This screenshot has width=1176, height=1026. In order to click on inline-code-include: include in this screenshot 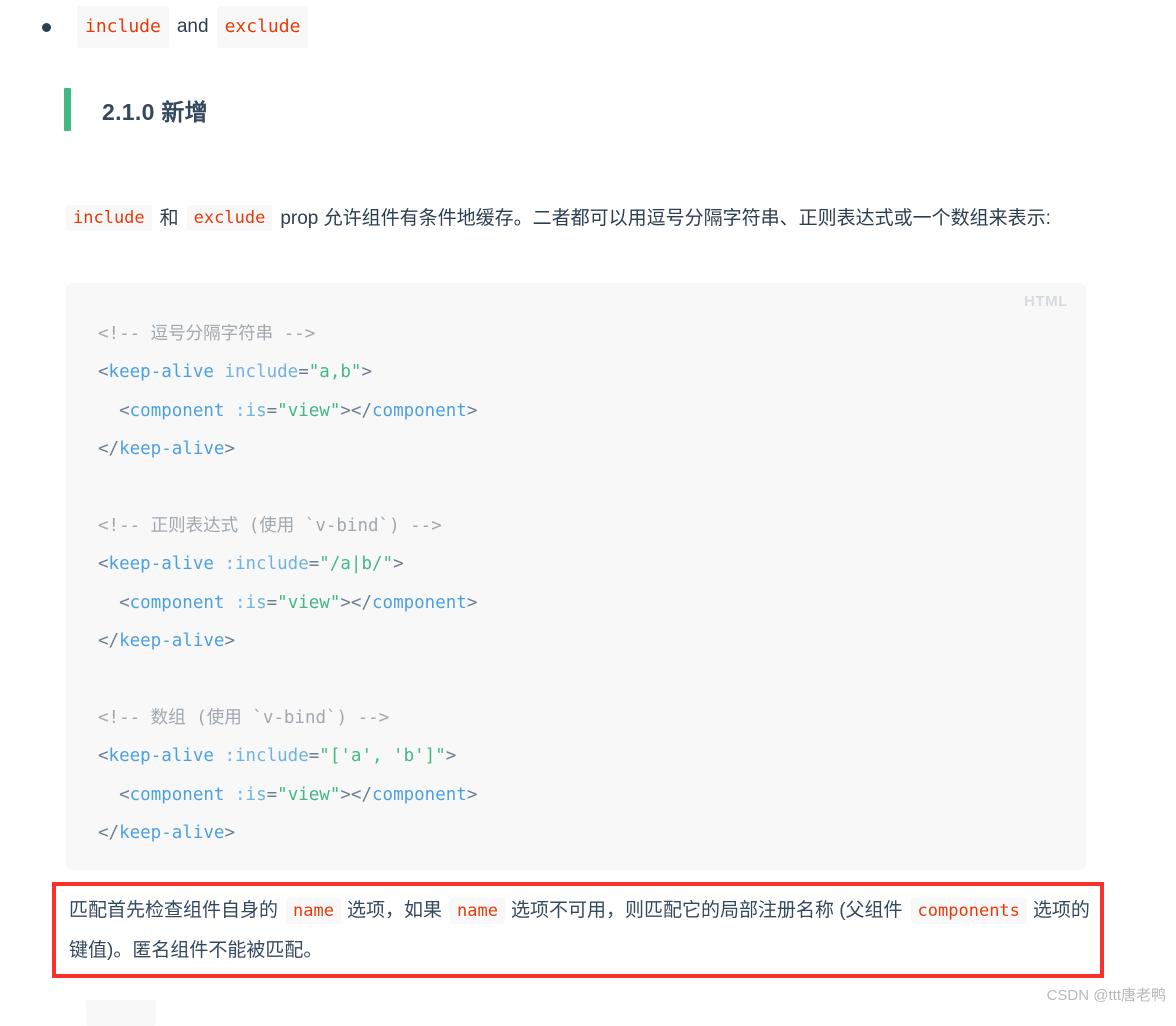, I will do `click(123, 27)`.